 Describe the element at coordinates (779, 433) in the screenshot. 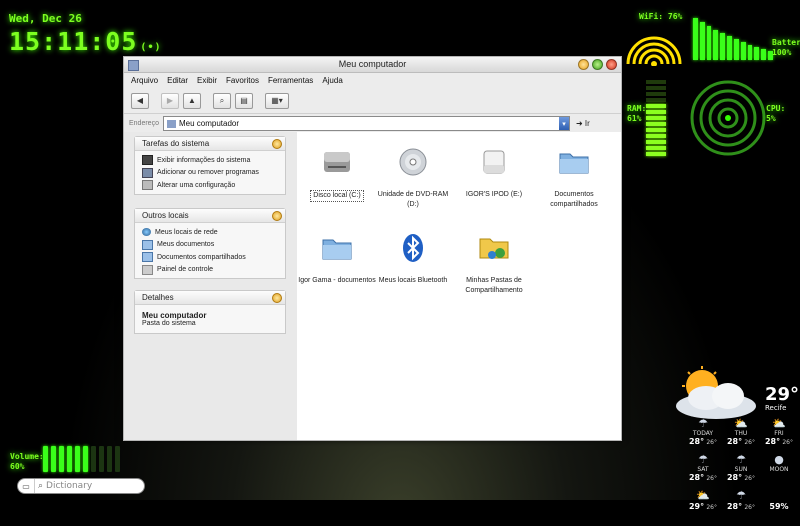

I see `forecast-day-label: FRI` at that location.